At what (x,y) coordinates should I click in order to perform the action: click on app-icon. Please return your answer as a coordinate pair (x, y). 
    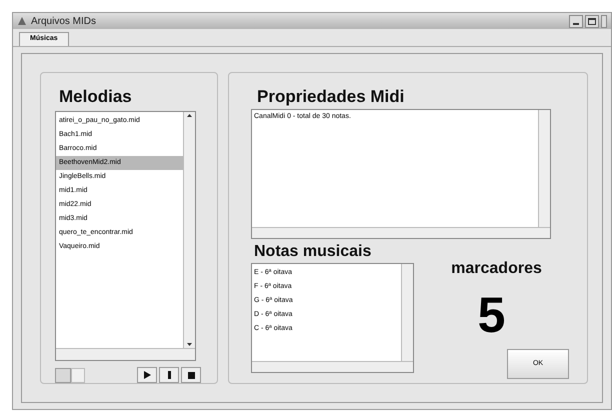
    Looking at the image, I should click on (22, 21).